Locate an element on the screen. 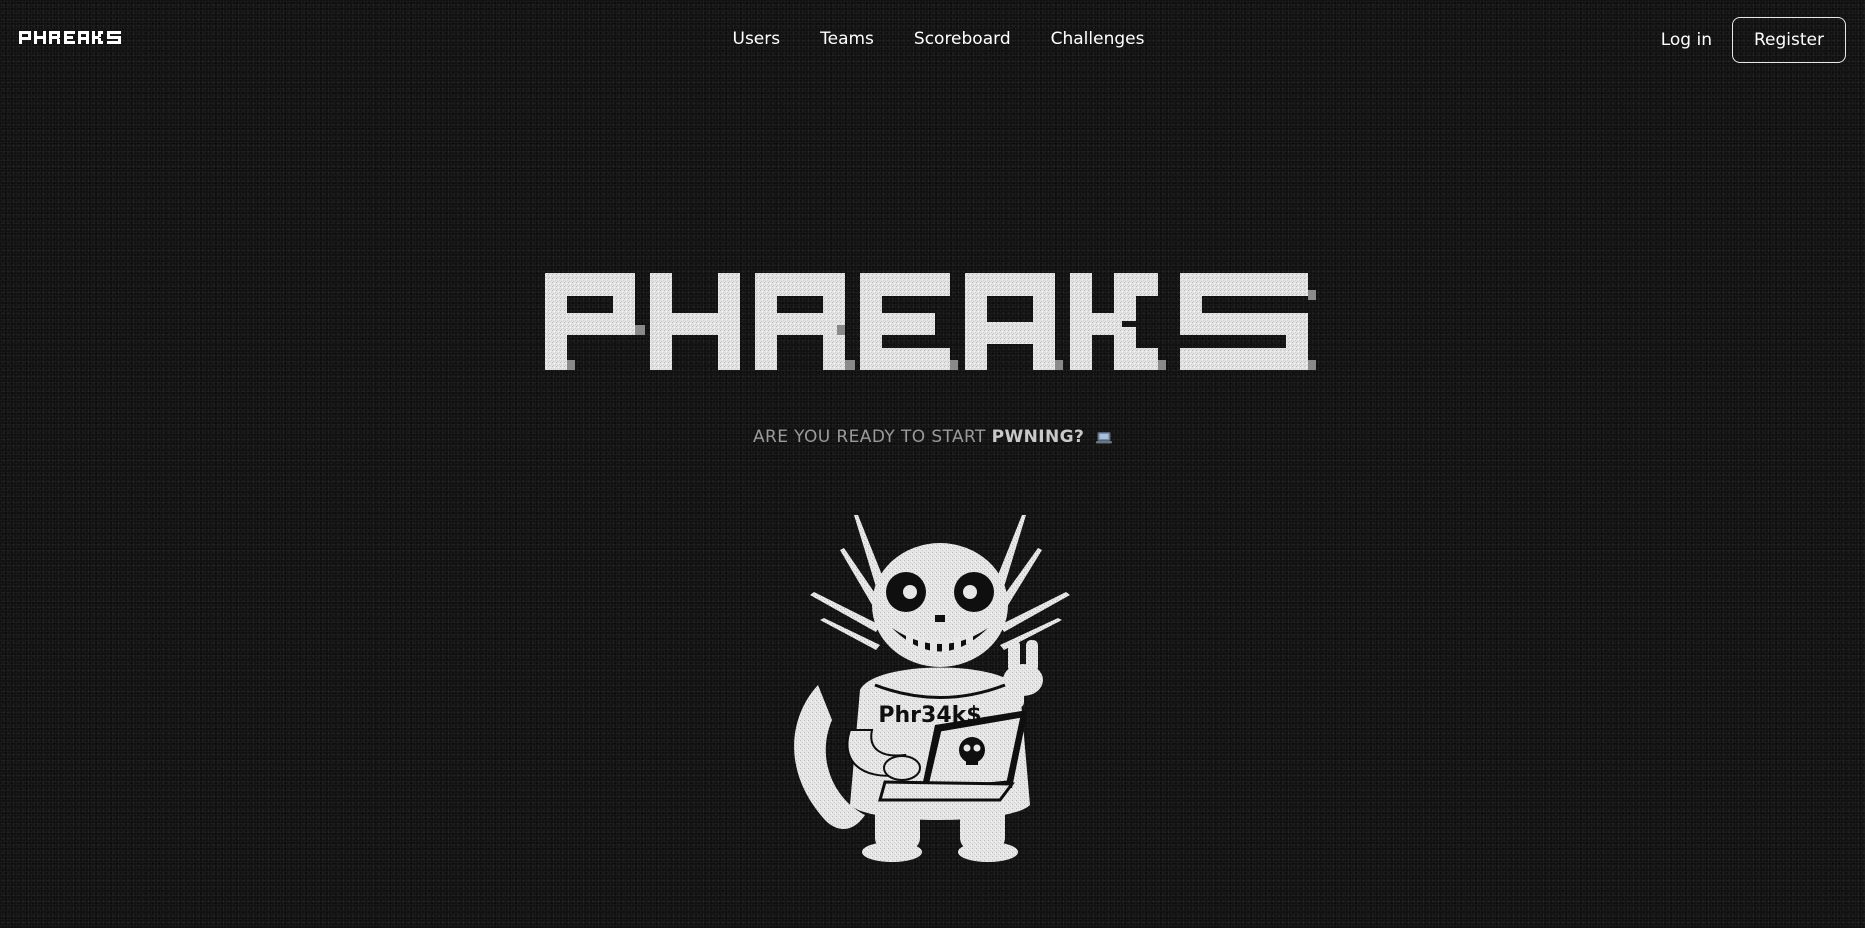  hero-logo-wordmark is located at coordinates (930, 321).